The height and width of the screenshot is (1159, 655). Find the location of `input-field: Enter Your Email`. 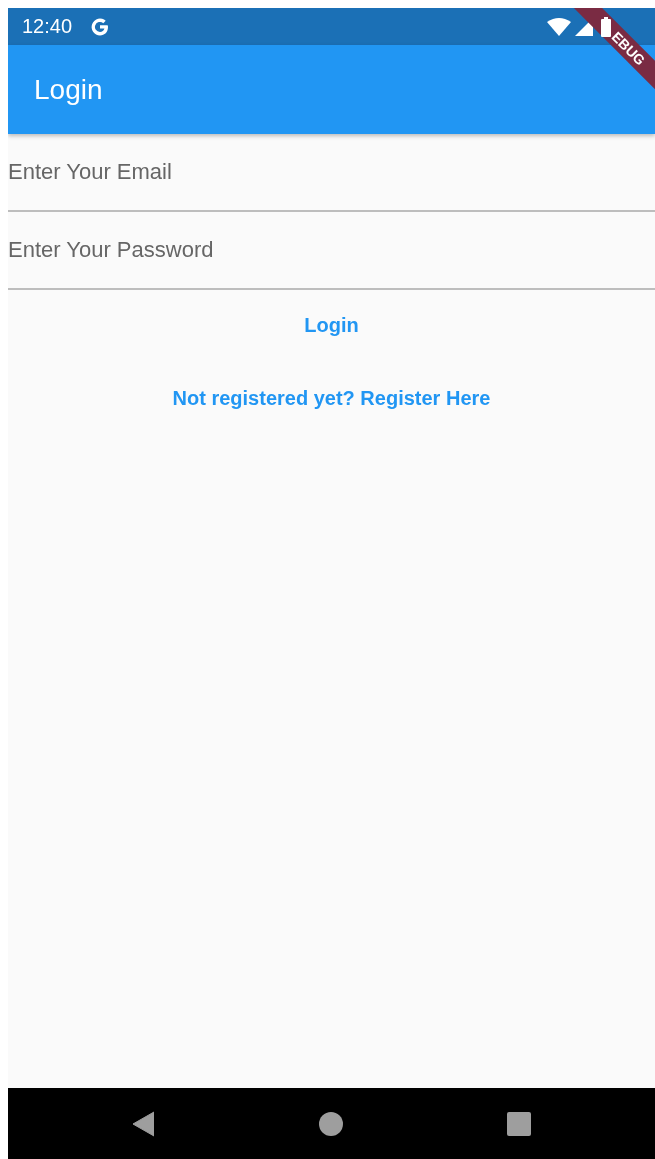

input-field: Enter Your Email is located at coordinates (331, 173).